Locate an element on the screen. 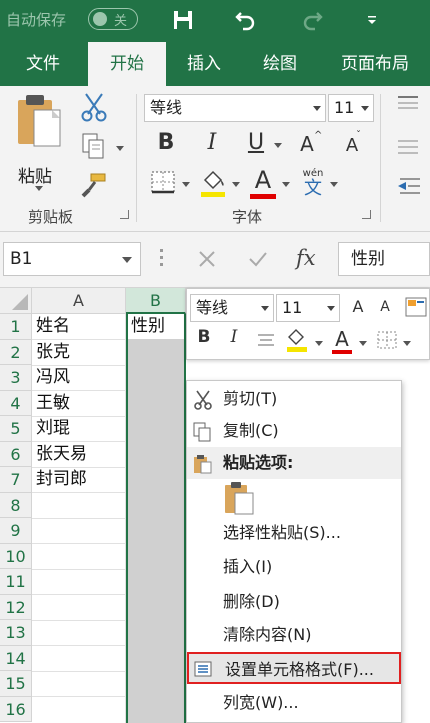 This screenshot has width=430, height=723. tab-file: 文件 is located at coordinates (43, 64).